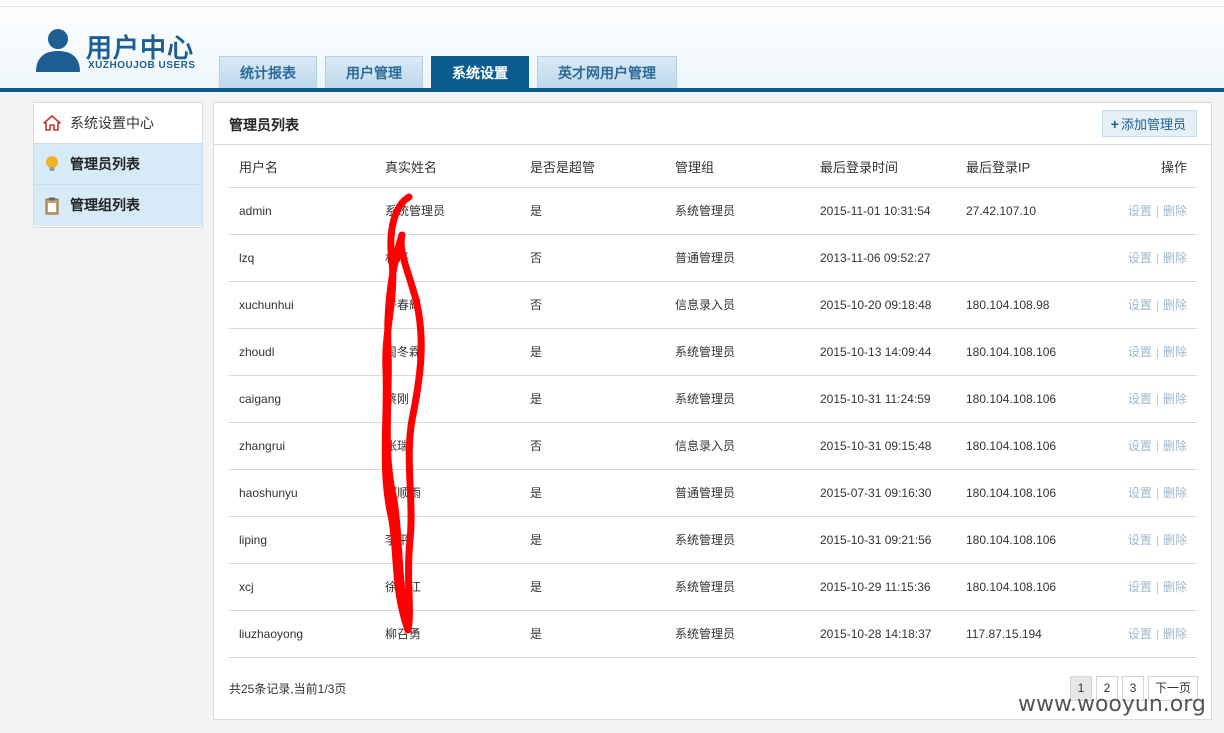 Image resolution: width=1224 pixels, height=733 pixels. Describe the element at coordinates (118, 205) in the screenshot. I see `sidebar-item-group-list: 管理组列表` at that location.